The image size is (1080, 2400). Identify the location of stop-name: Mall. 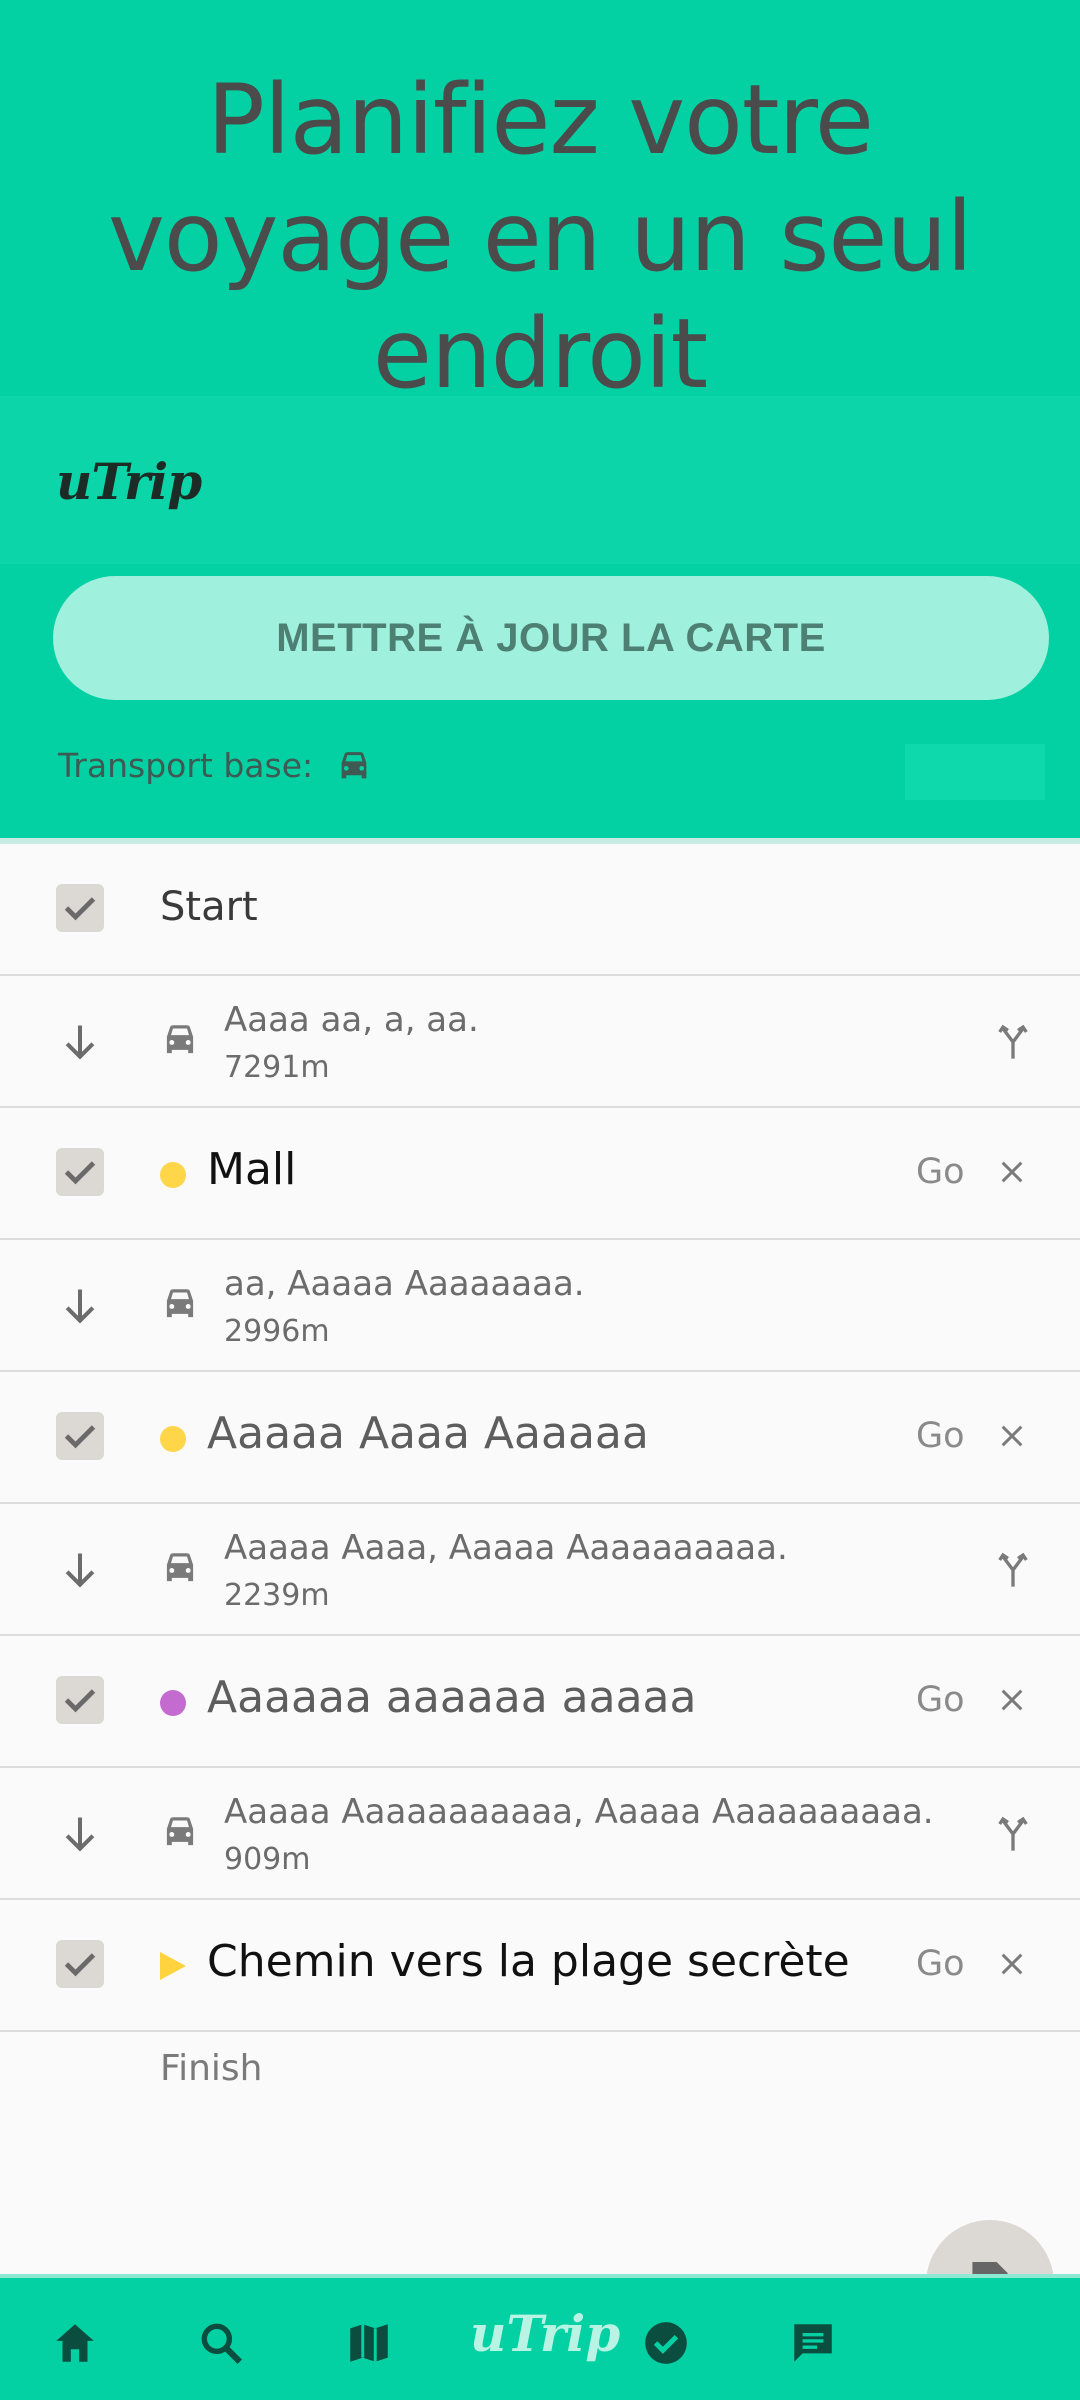
(251, 1169).